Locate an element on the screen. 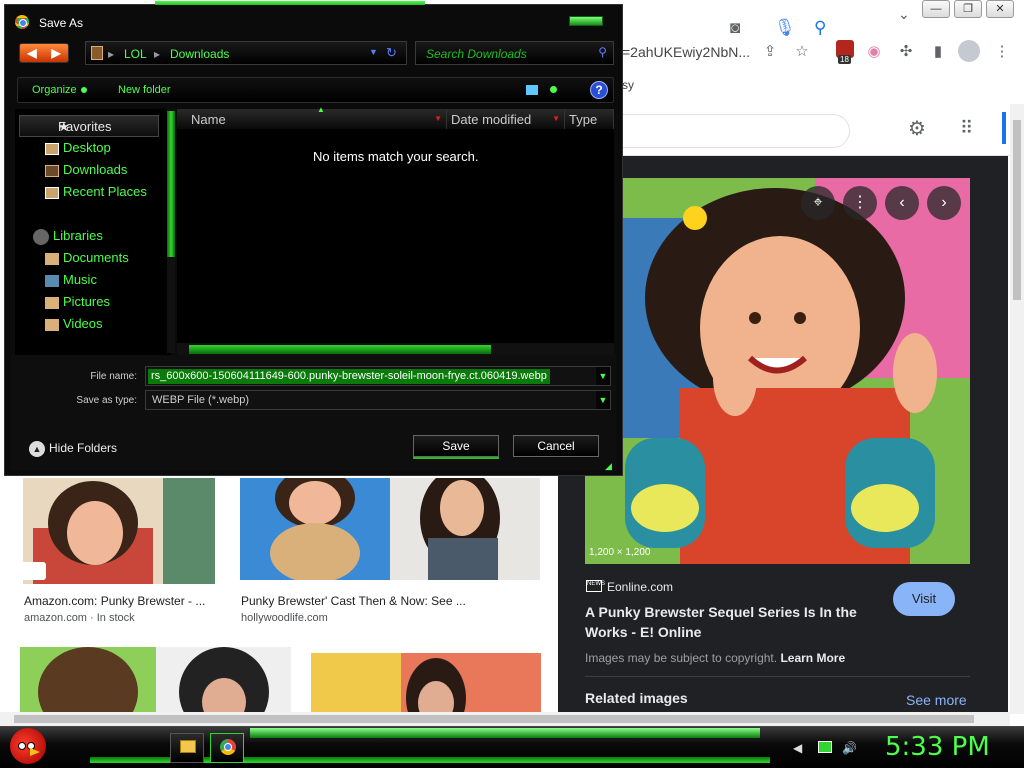 This screenshot has width=1024, height=768. save-button: Save is located at coordinates (456, 446).